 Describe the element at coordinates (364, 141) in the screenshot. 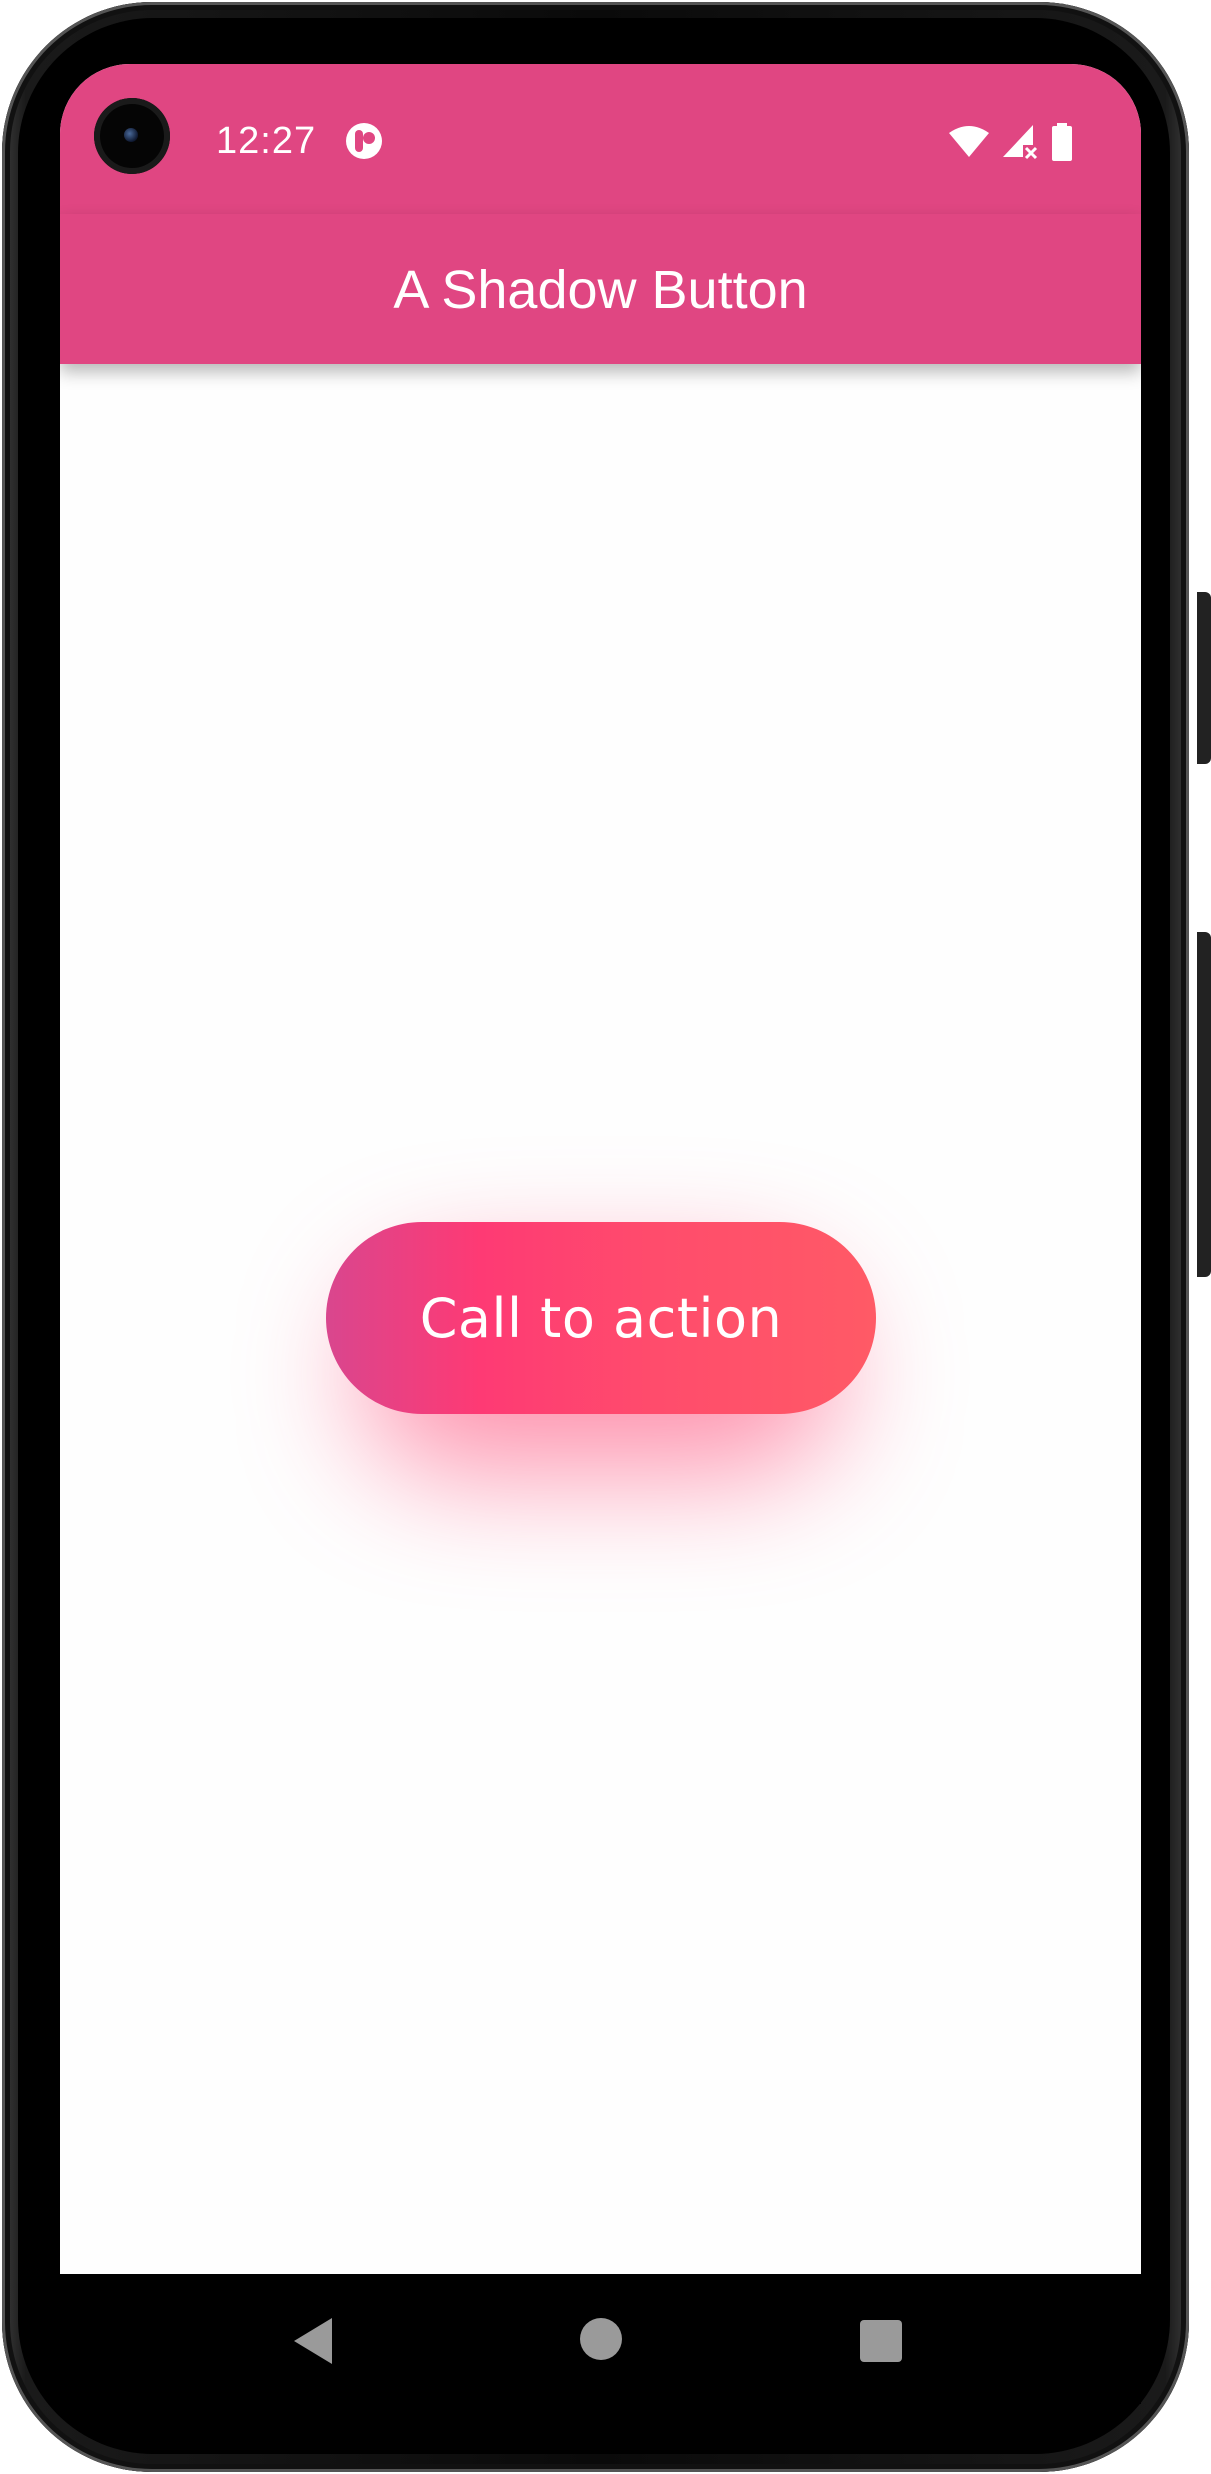

I see `notification-app-icon` at that location.